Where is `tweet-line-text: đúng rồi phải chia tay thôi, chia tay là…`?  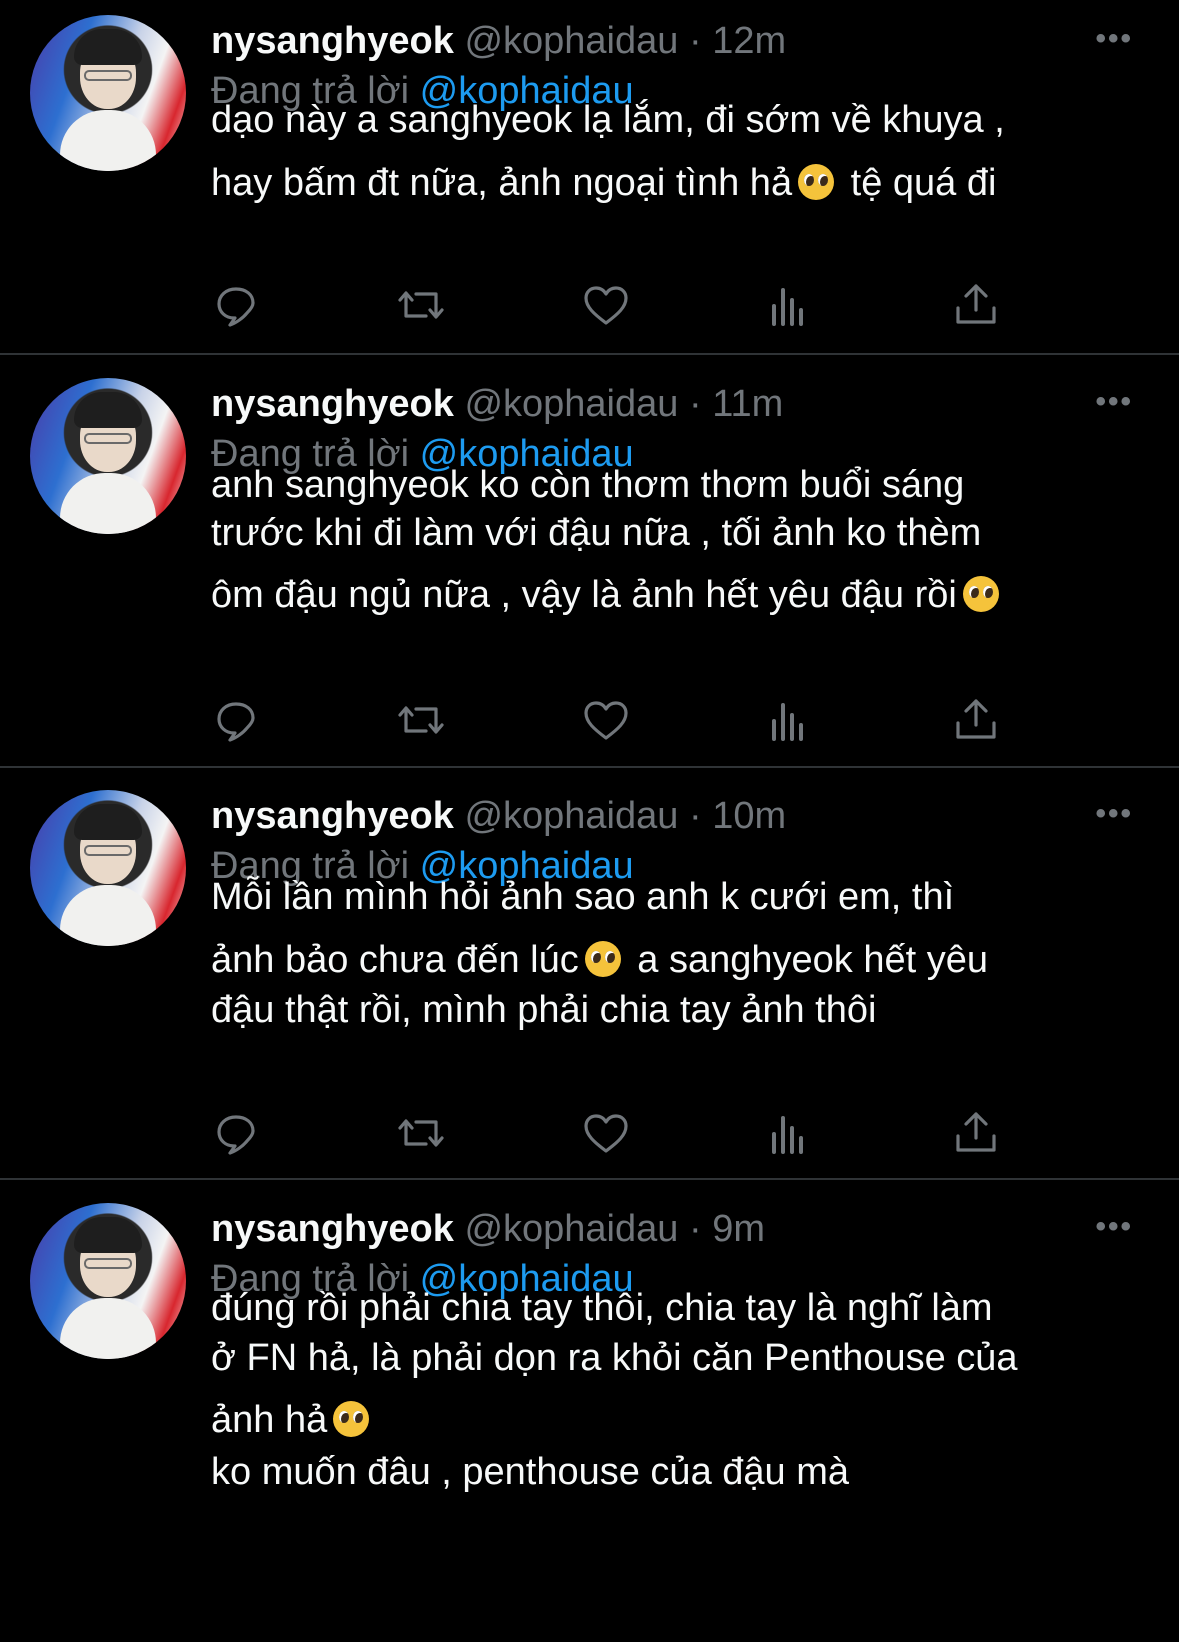
tweet-line-text: đúng rồi phải chia tay thôi, chia tay là… is located at coordinates (602, 1308).